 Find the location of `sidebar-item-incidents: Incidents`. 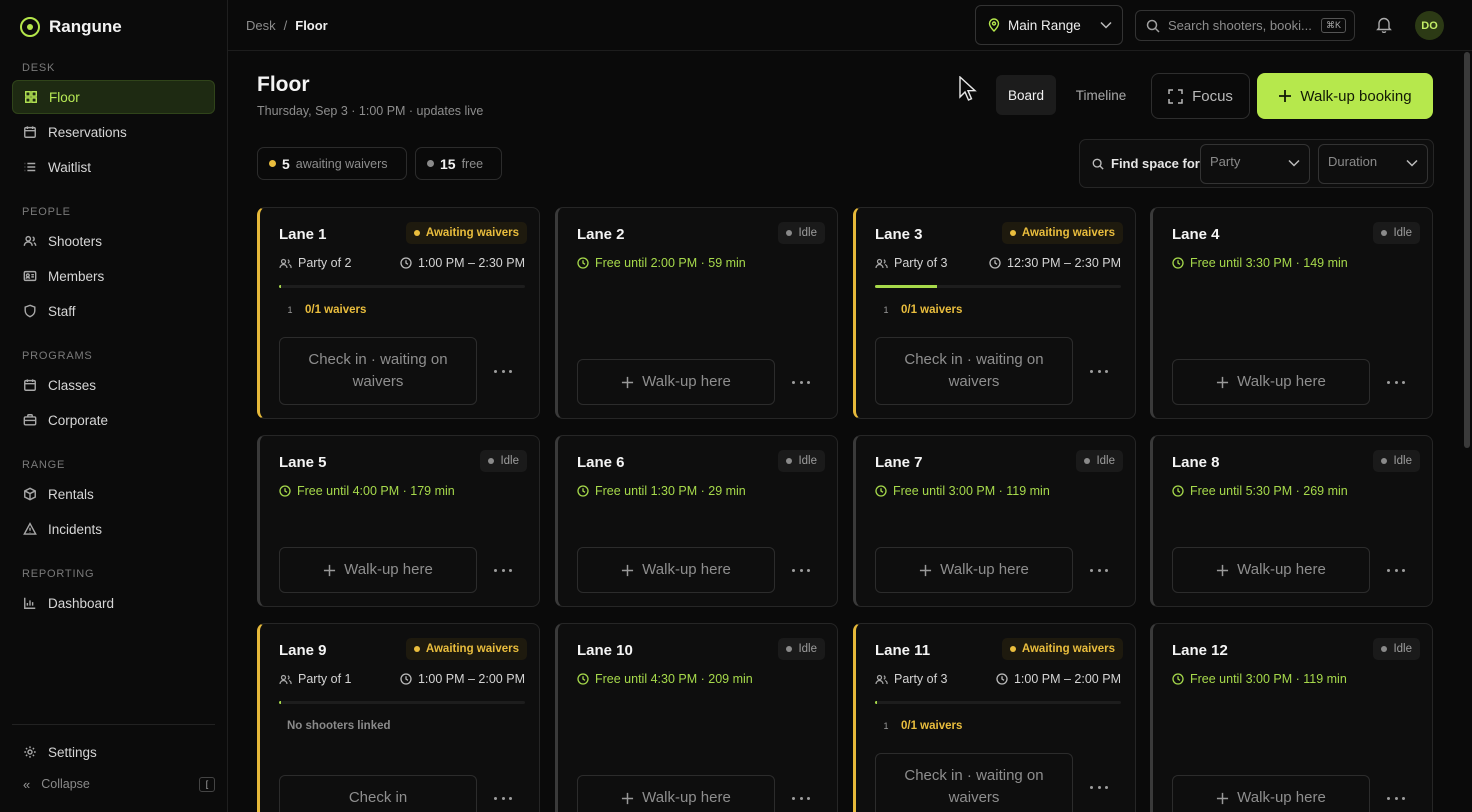

sidebar-item-incidents: Incidents is located at coordinates (113, 529).